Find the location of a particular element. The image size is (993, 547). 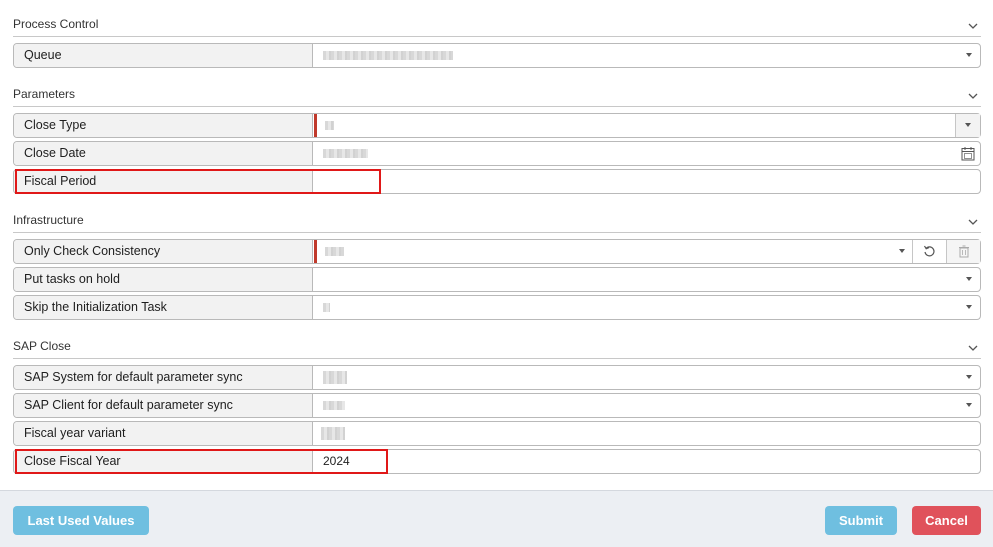

sap-client-select is located at coordinates (647, 405).